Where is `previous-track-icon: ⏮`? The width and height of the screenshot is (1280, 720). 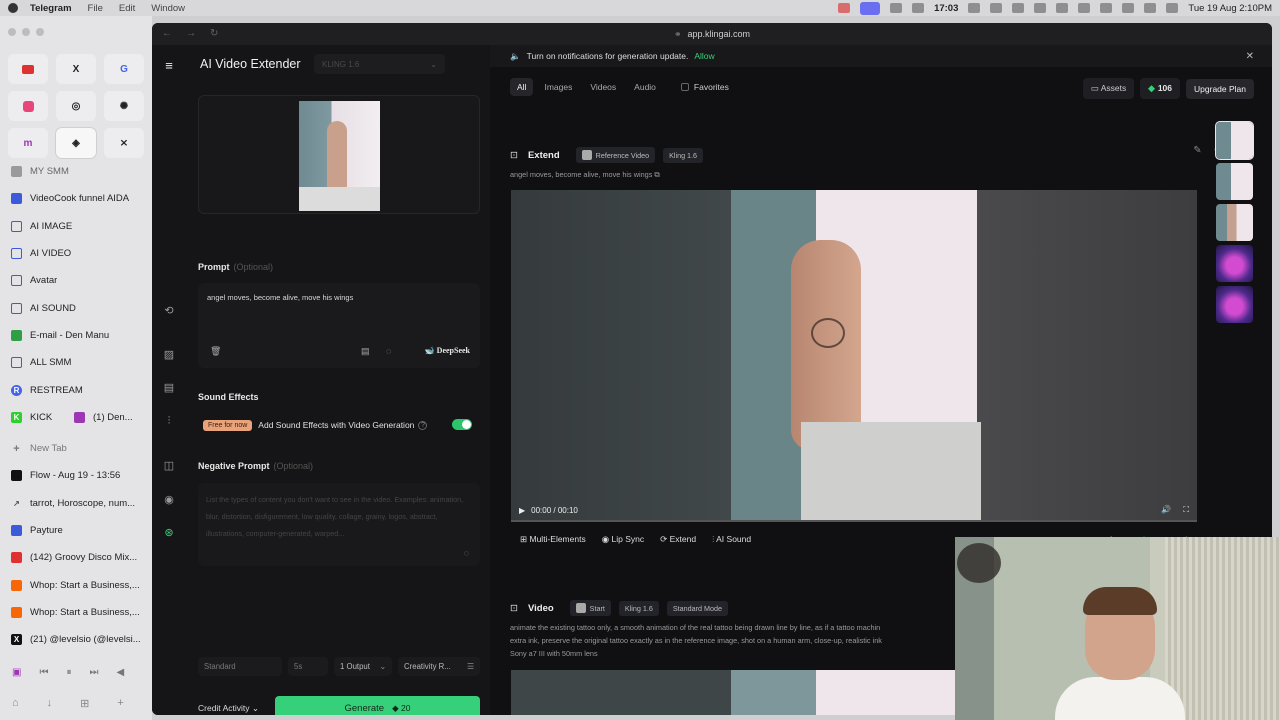
previous-track-icon: ⏮ is located at coordinates (43, 672).